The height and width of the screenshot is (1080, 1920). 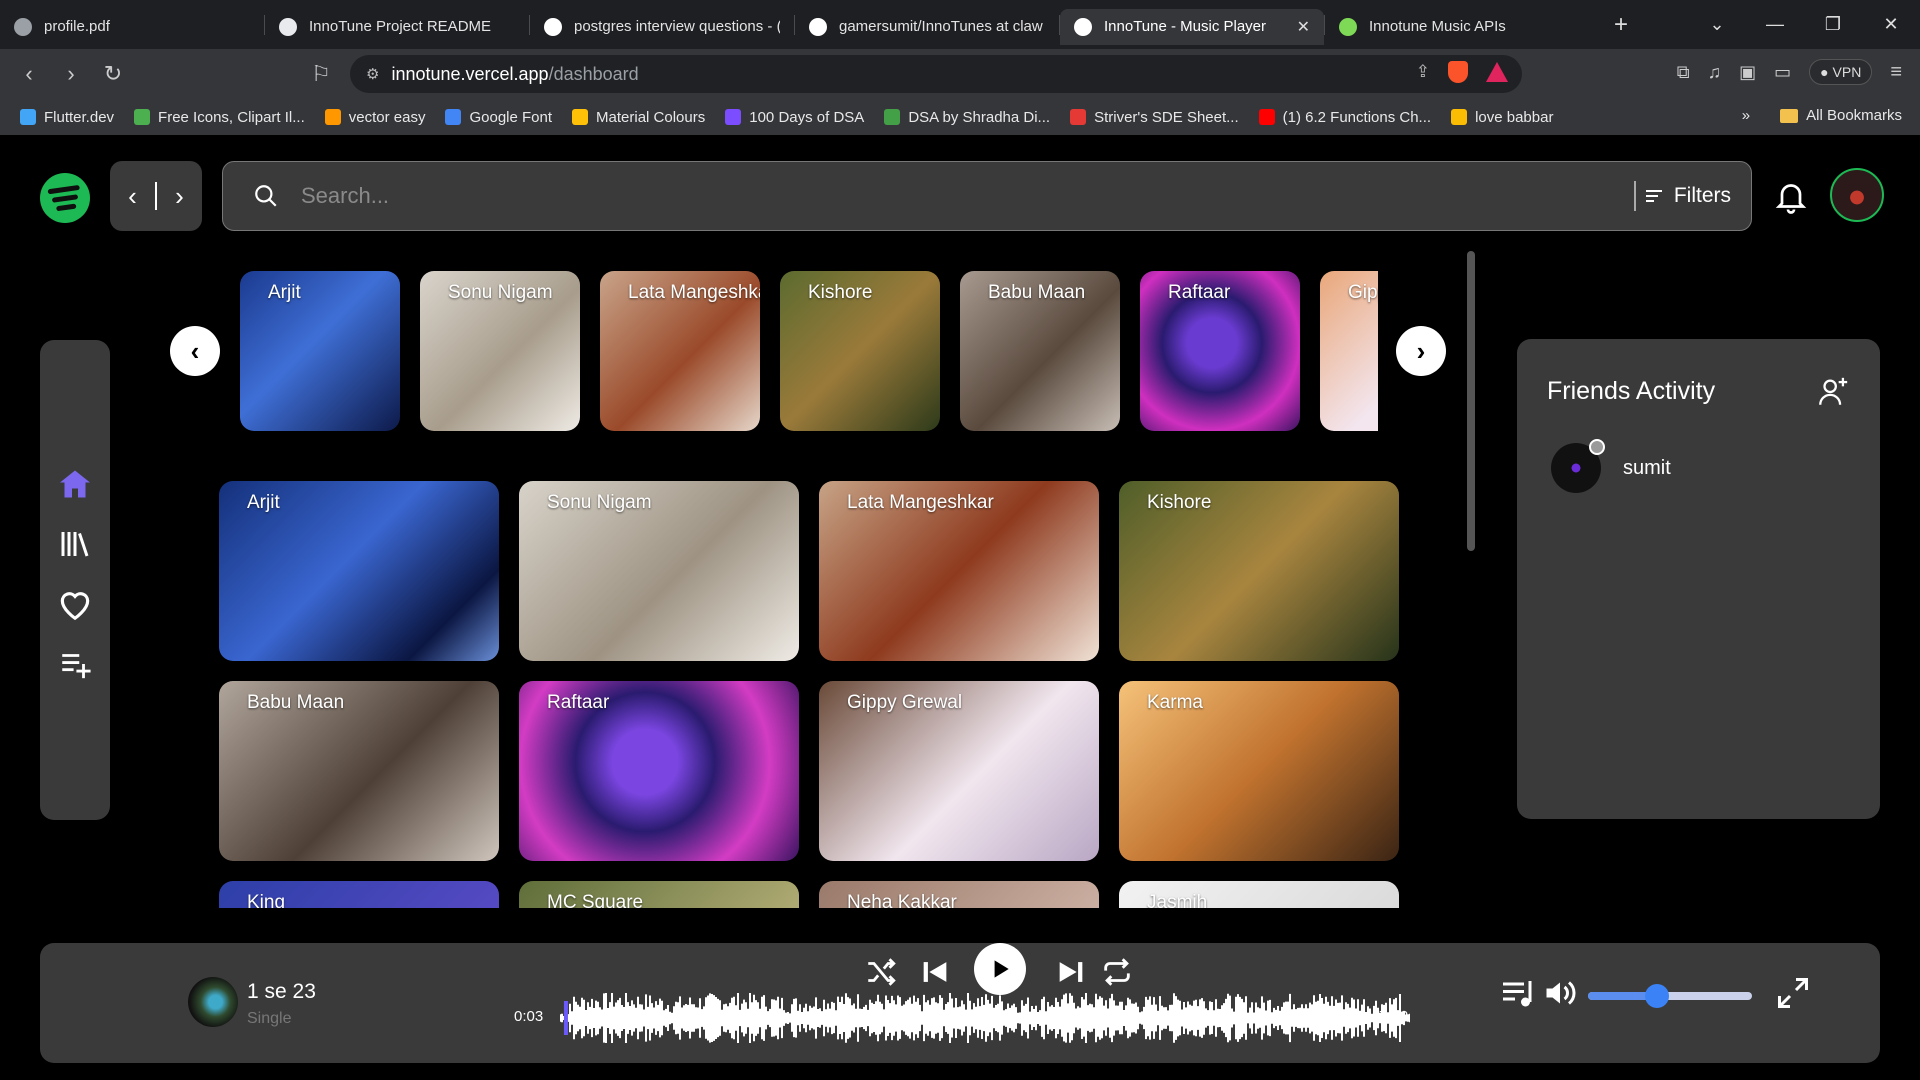 What do you see at coordinates (1259, 571) in the screenshot?
I see `artist-card: Kishore` at bounding box center [1259, 571].